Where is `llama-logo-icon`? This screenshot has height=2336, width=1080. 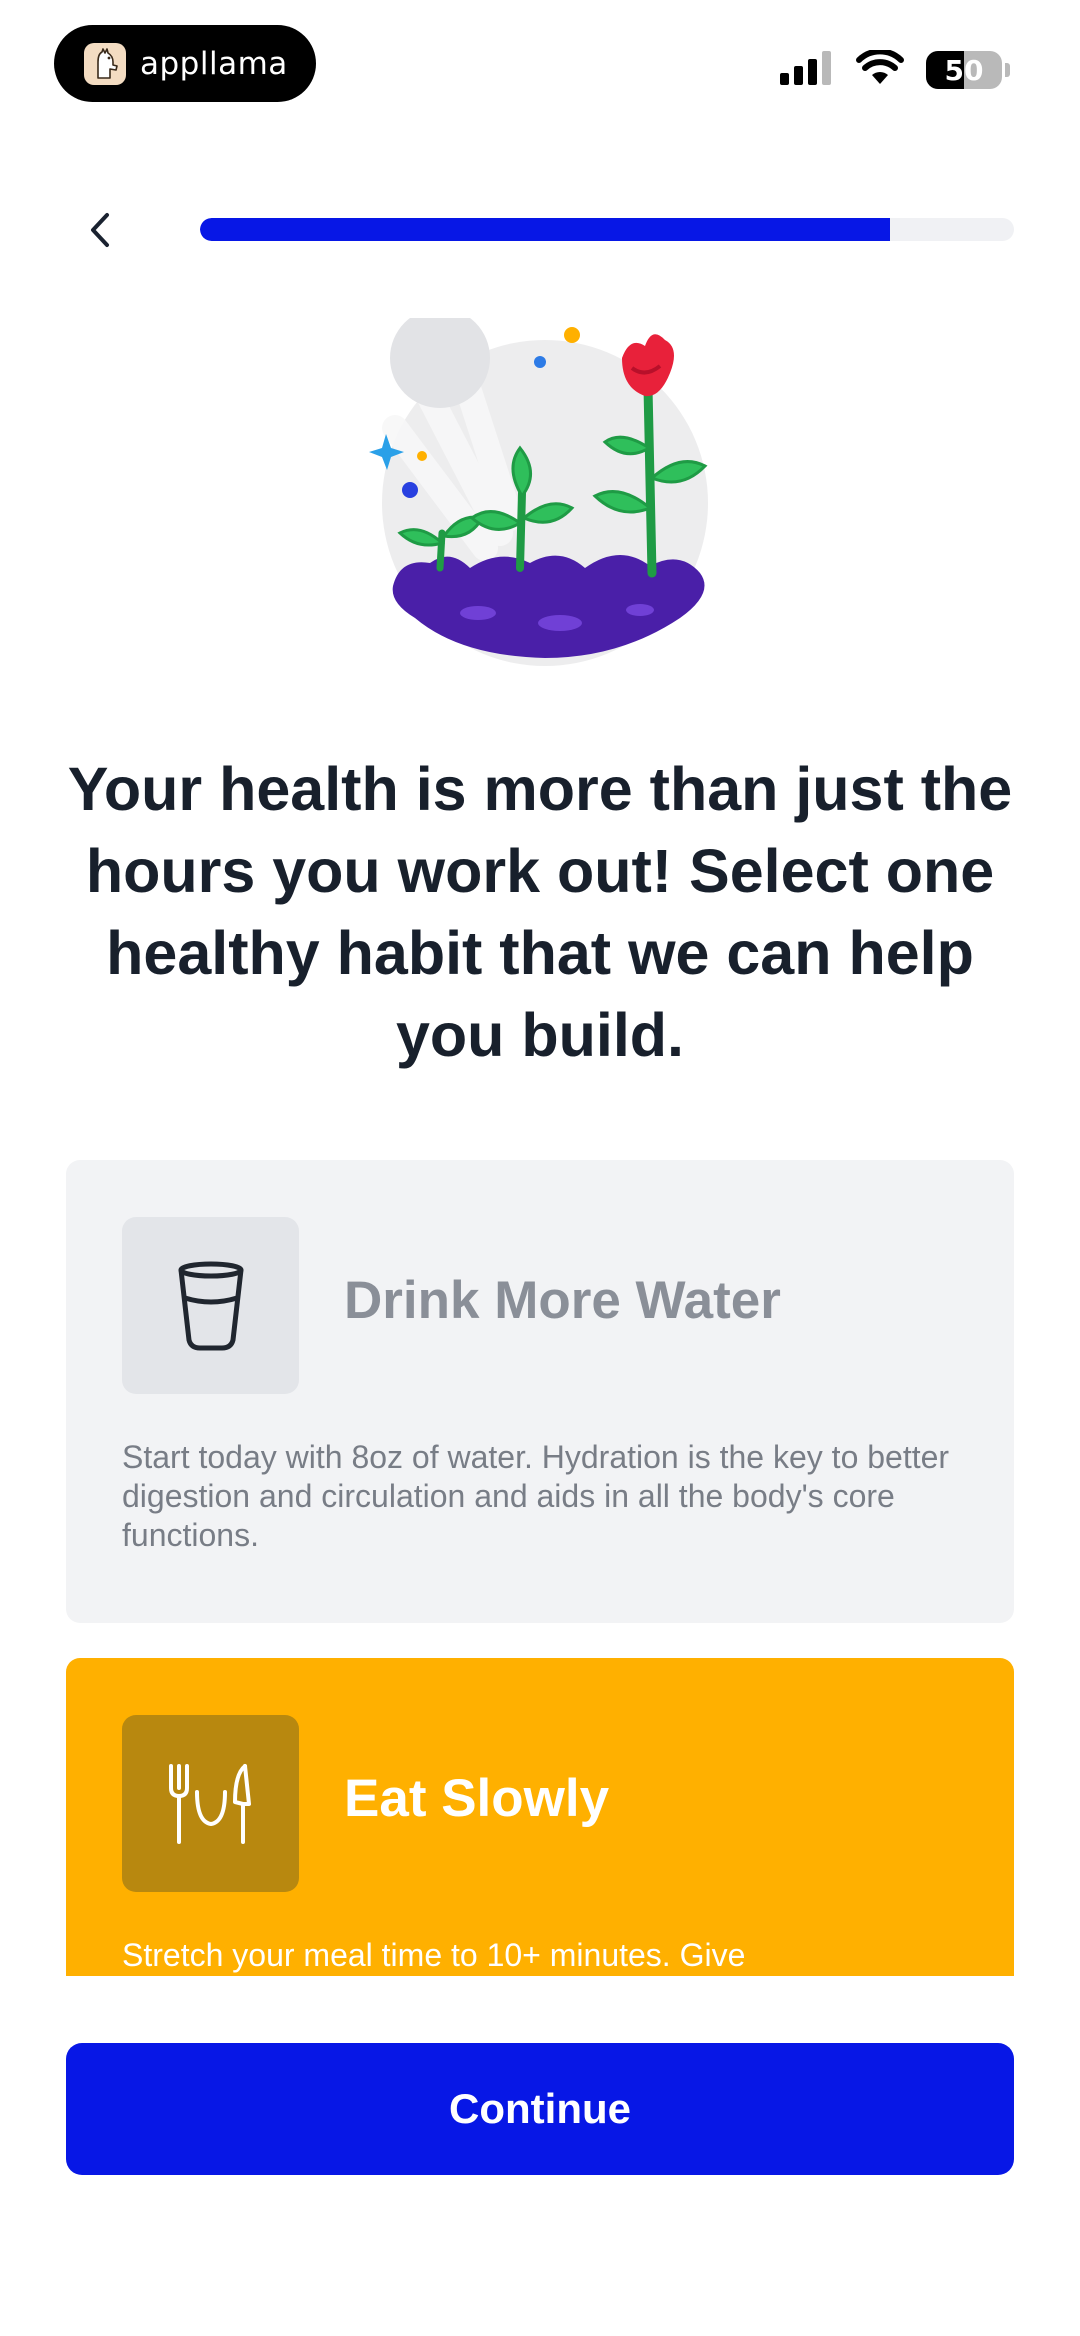
llama-logo-icon is located at coordinates (105, 63).